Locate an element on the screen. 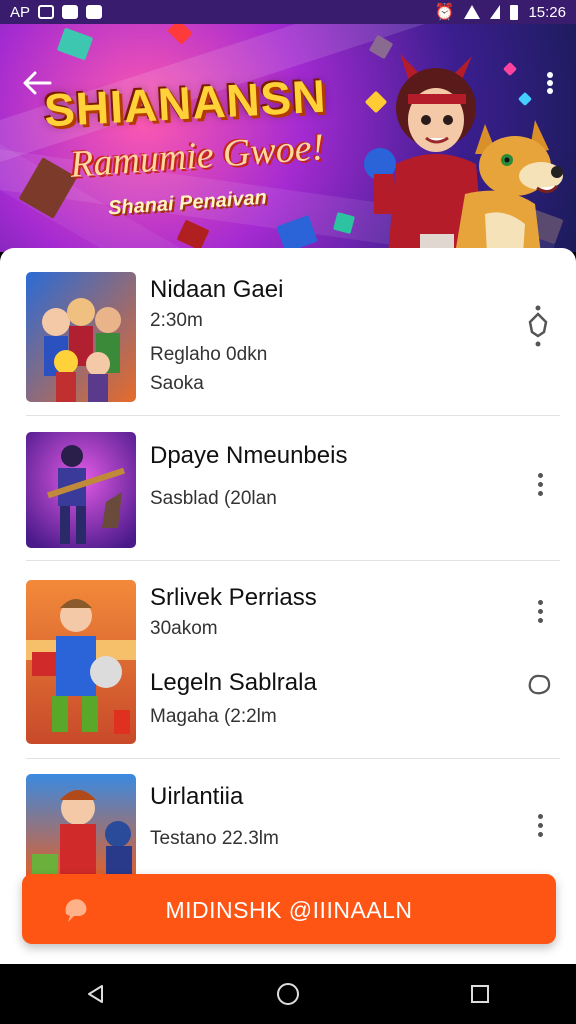 The height and width of the screenshot is (1024, 576). item-detail: Sasblad (20lan is located at coordinates (213, 498).